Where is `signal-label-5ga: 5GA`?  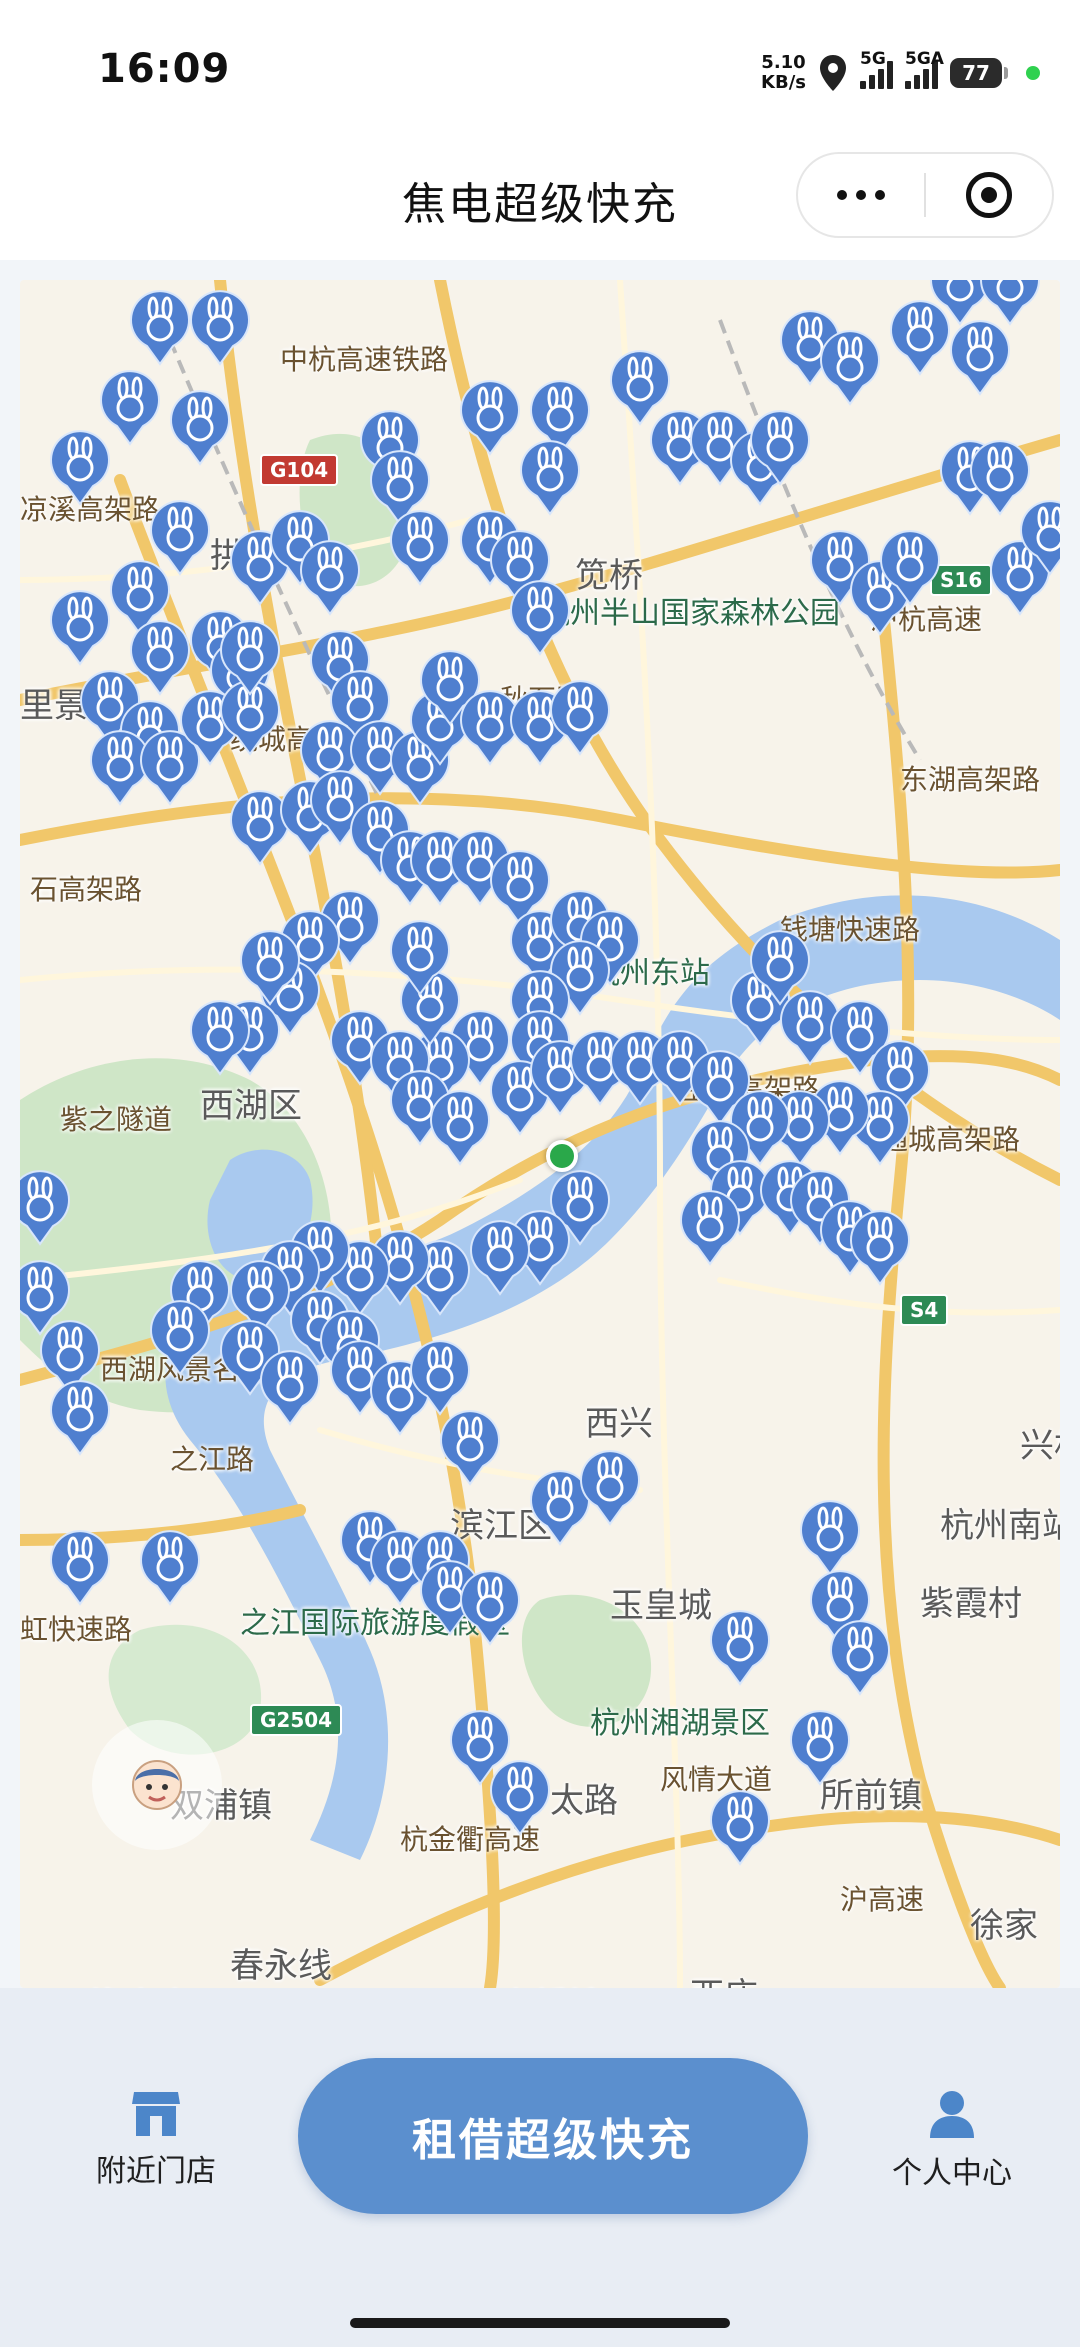
signal-label-5ga: 5GA is located at coordinates (924, 59).